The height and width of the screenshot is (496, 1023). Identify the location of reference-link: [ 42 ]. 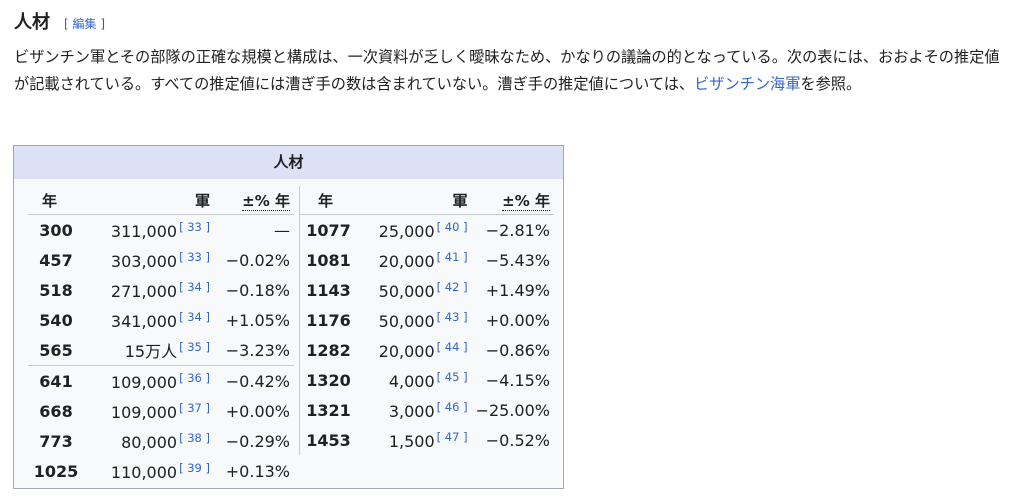
(452, 287).